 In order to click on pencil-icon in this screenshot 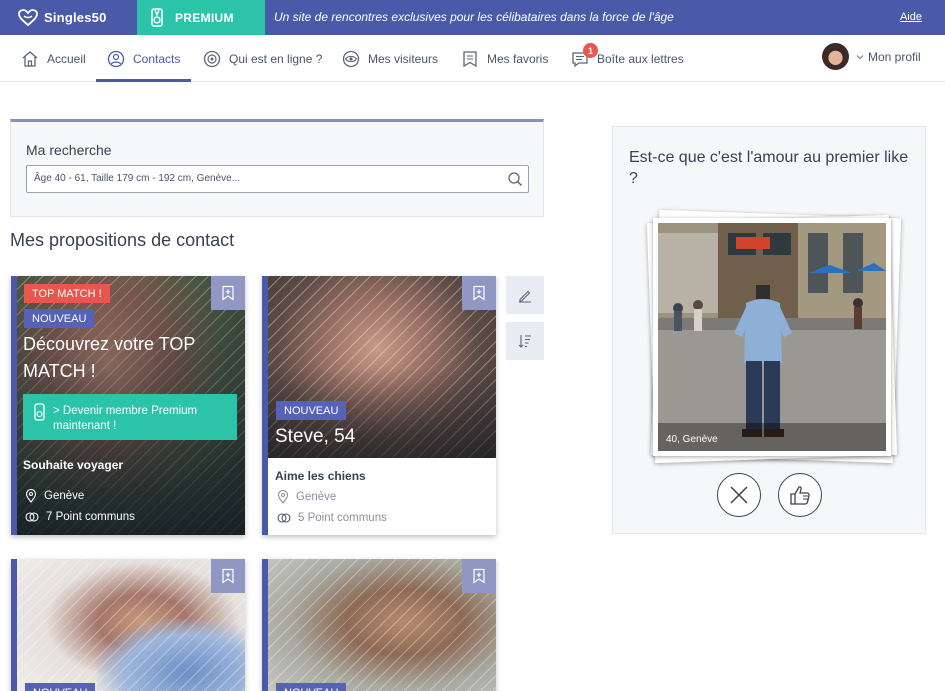, I will do `click(525, 296)`.